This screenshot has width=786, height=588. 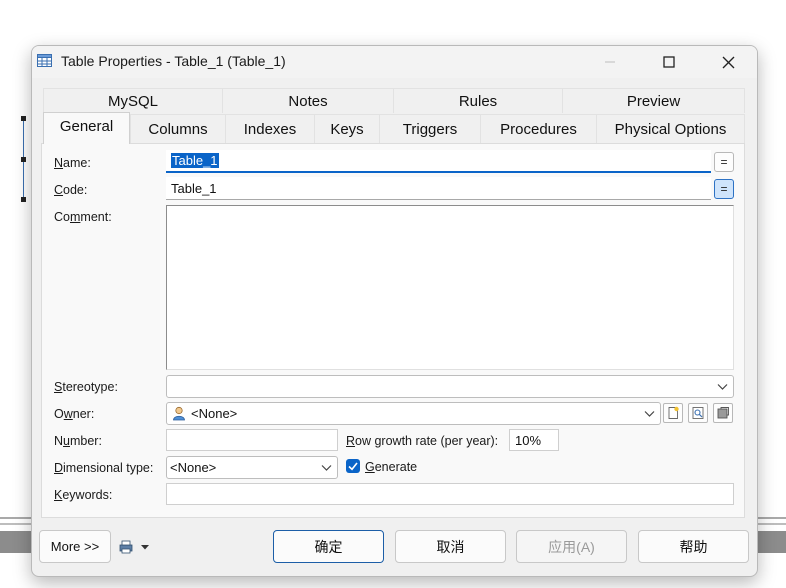 What do you see at coordinates (75, 546) in the screenshot?
I see `more-button: More >>` at bounding box center [75, 546].